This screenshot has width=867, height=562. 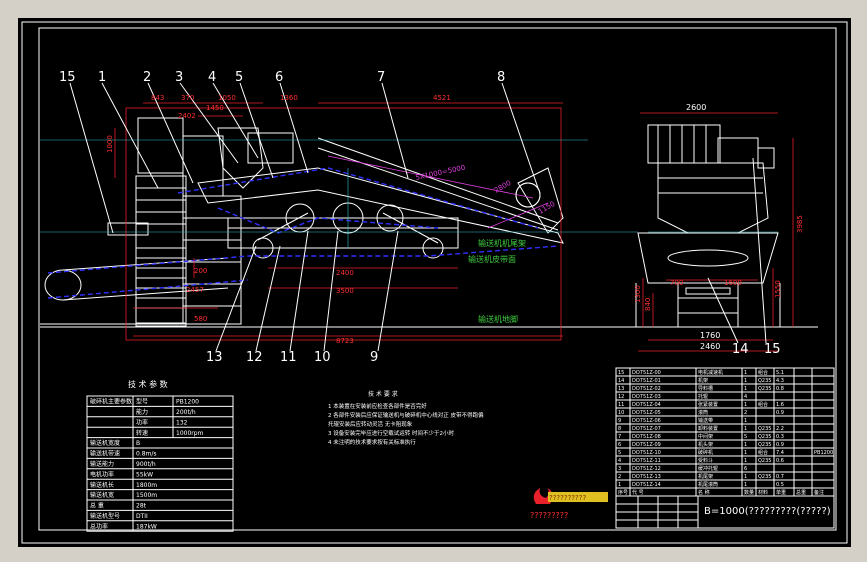 What do you see at coordinates (823, 453) in the screenshot?
I see `parts-cell: PB1200` at bounding box center [823, 453].